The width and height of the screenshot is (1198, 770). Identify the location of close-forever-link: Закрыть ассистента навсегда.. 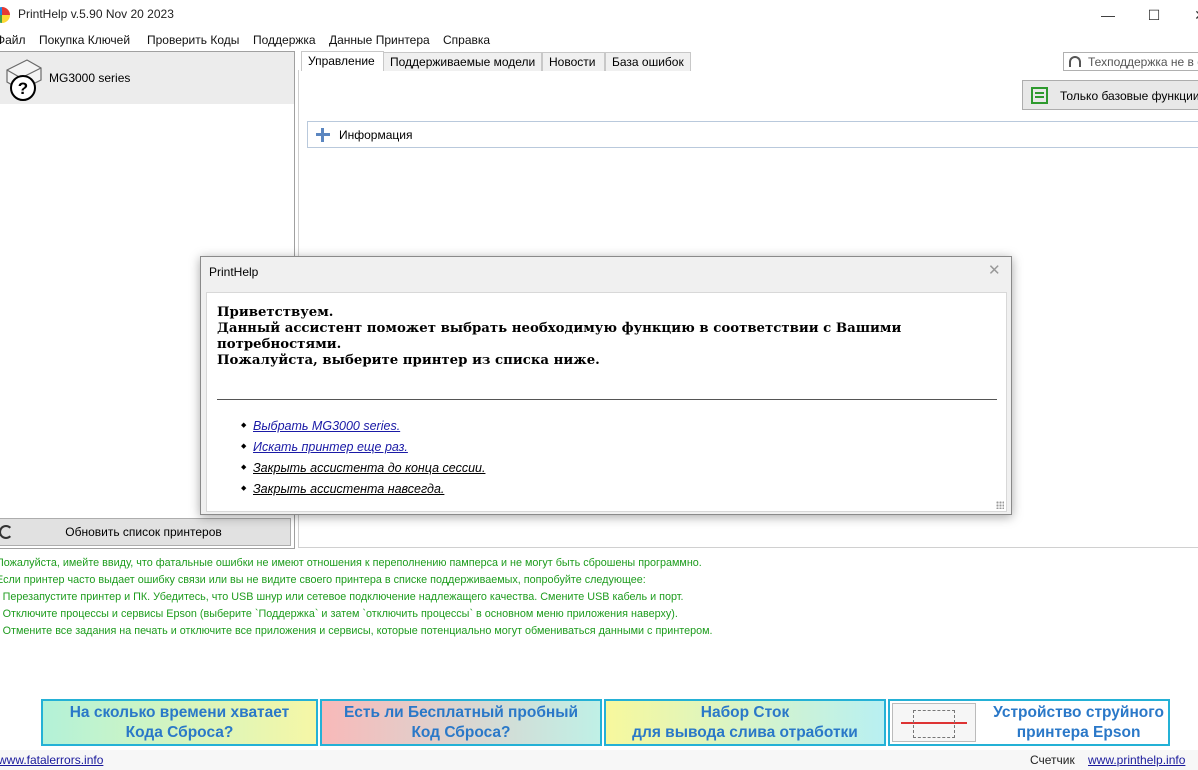
(348, 489).